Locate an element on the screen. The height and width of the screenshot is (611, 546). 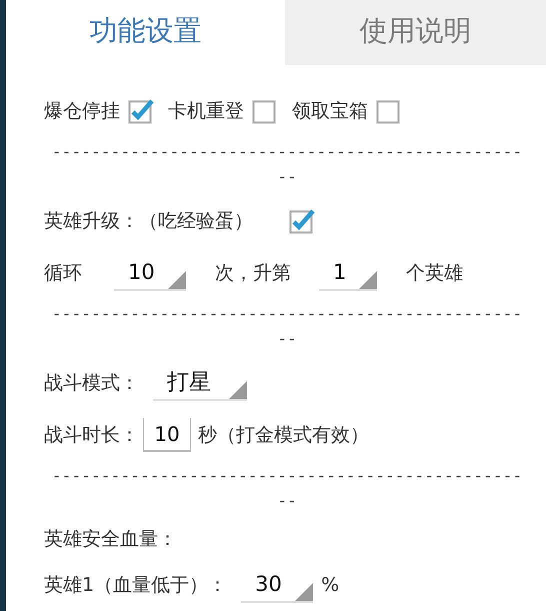
dropdown: 10 is located at coordinates (150, 273).